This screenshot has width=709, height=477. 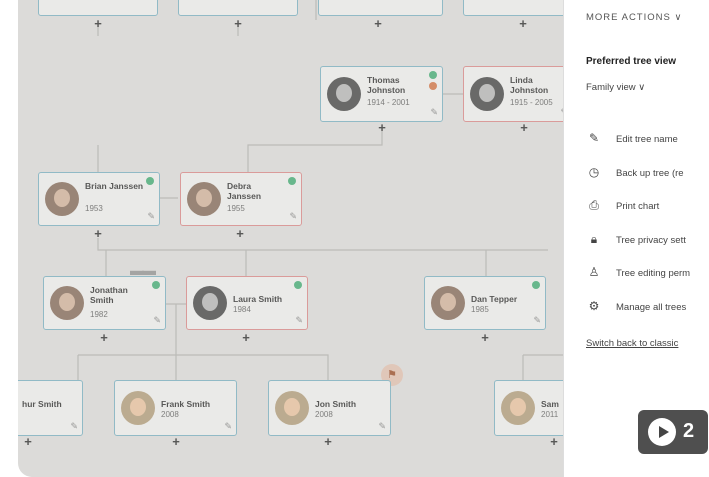 I want to click on person-card-linda: Linda Johnston 1915 - 2005 ✎, so click(x=513, y=94).